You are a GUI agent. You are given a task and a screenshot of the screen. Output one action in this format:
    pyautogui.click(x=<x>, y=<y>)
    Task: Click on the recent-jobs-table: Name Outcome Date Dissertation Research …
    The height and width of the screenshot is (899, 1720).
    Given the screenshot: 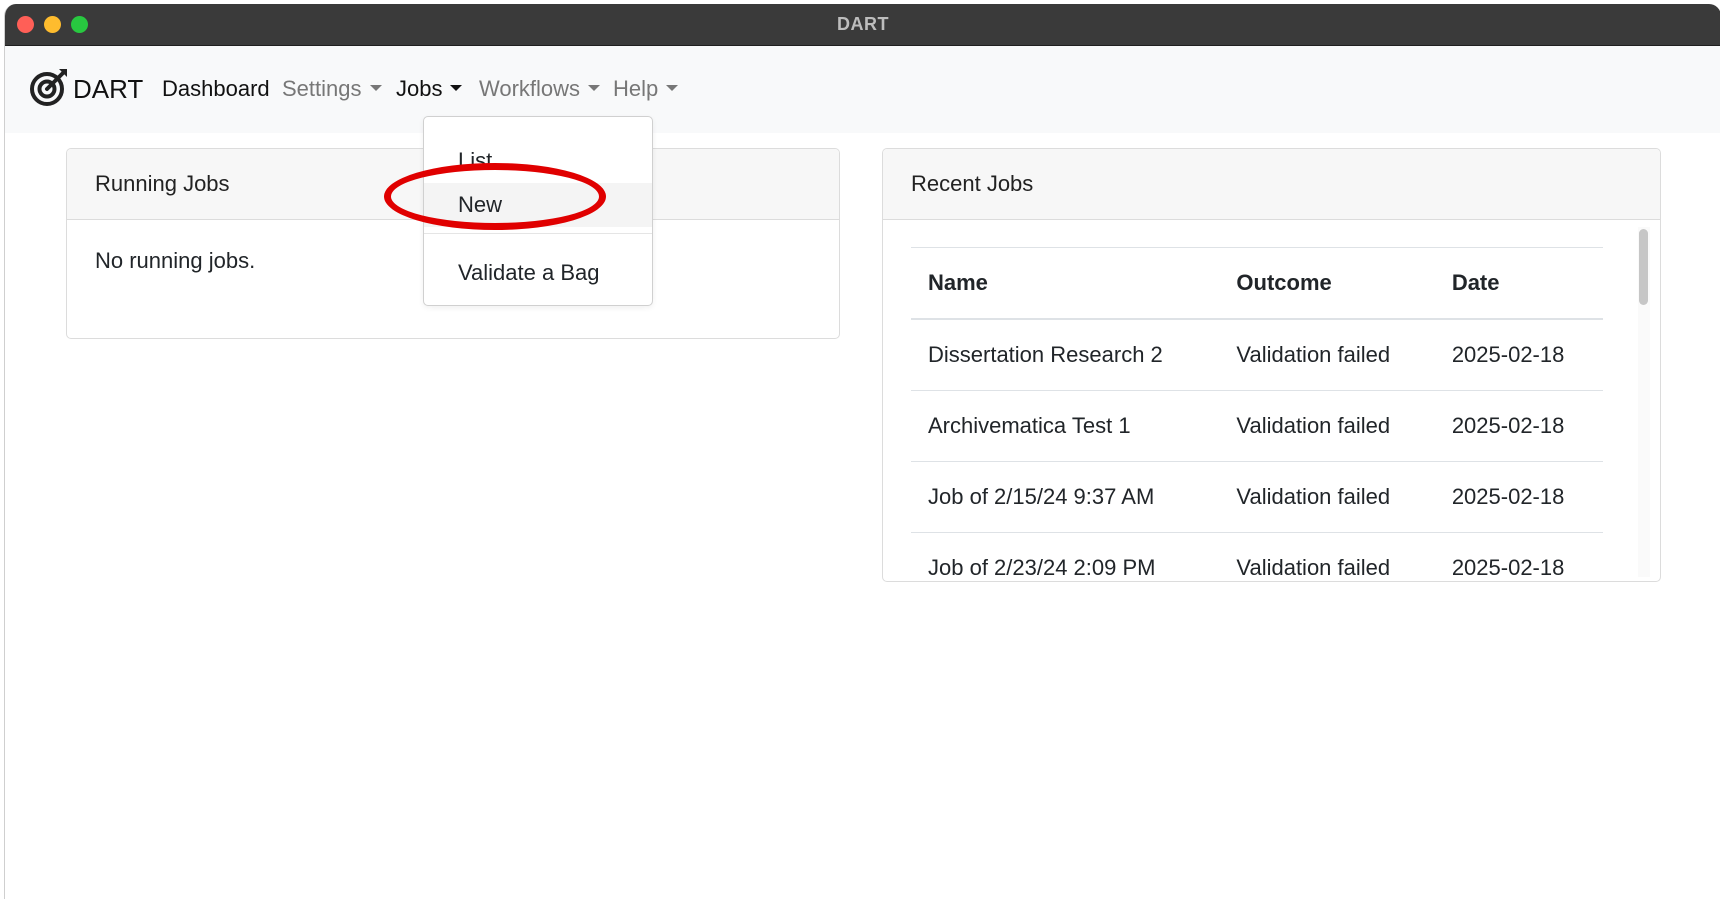 What is the action you would take?
    pyautogui.click(x=1257, y=414)
    